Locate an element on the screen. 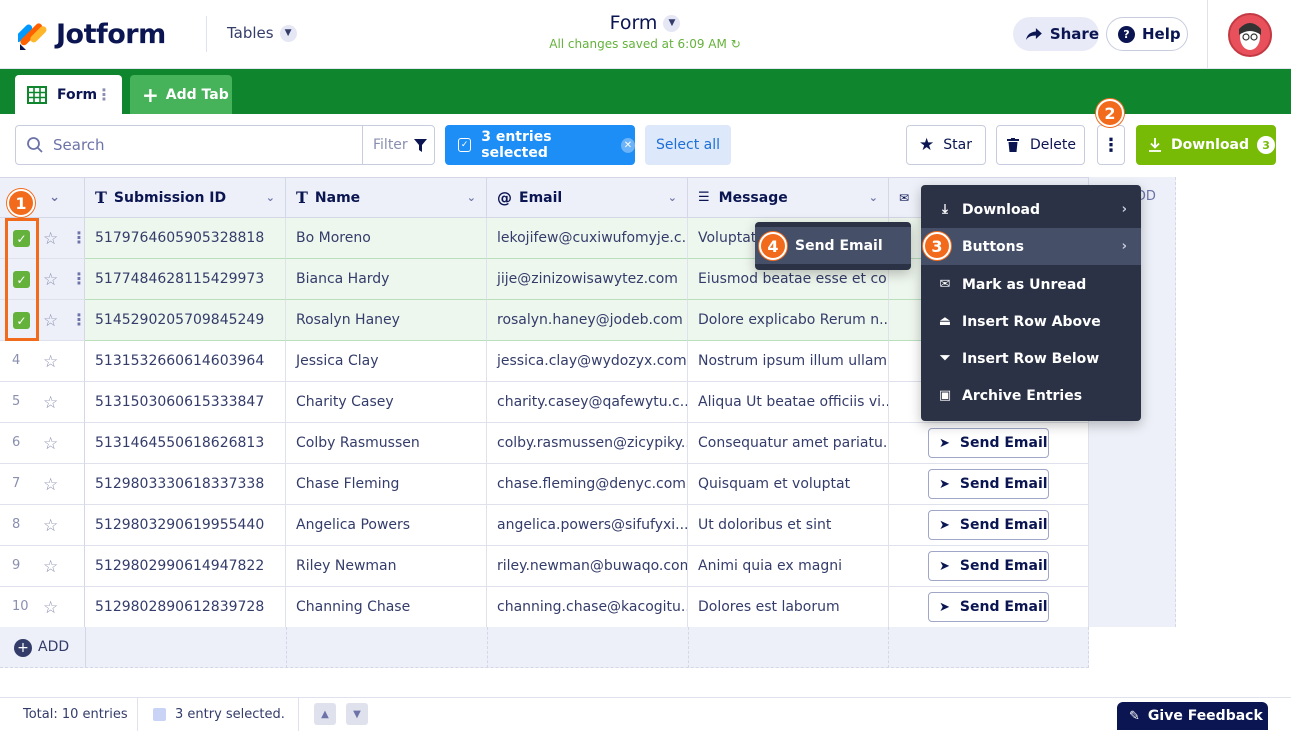 Image resolution: width=1291 pixels, height=731 pixels. cell-id: 5131503060615333847 is located at coordinates (185, 402).